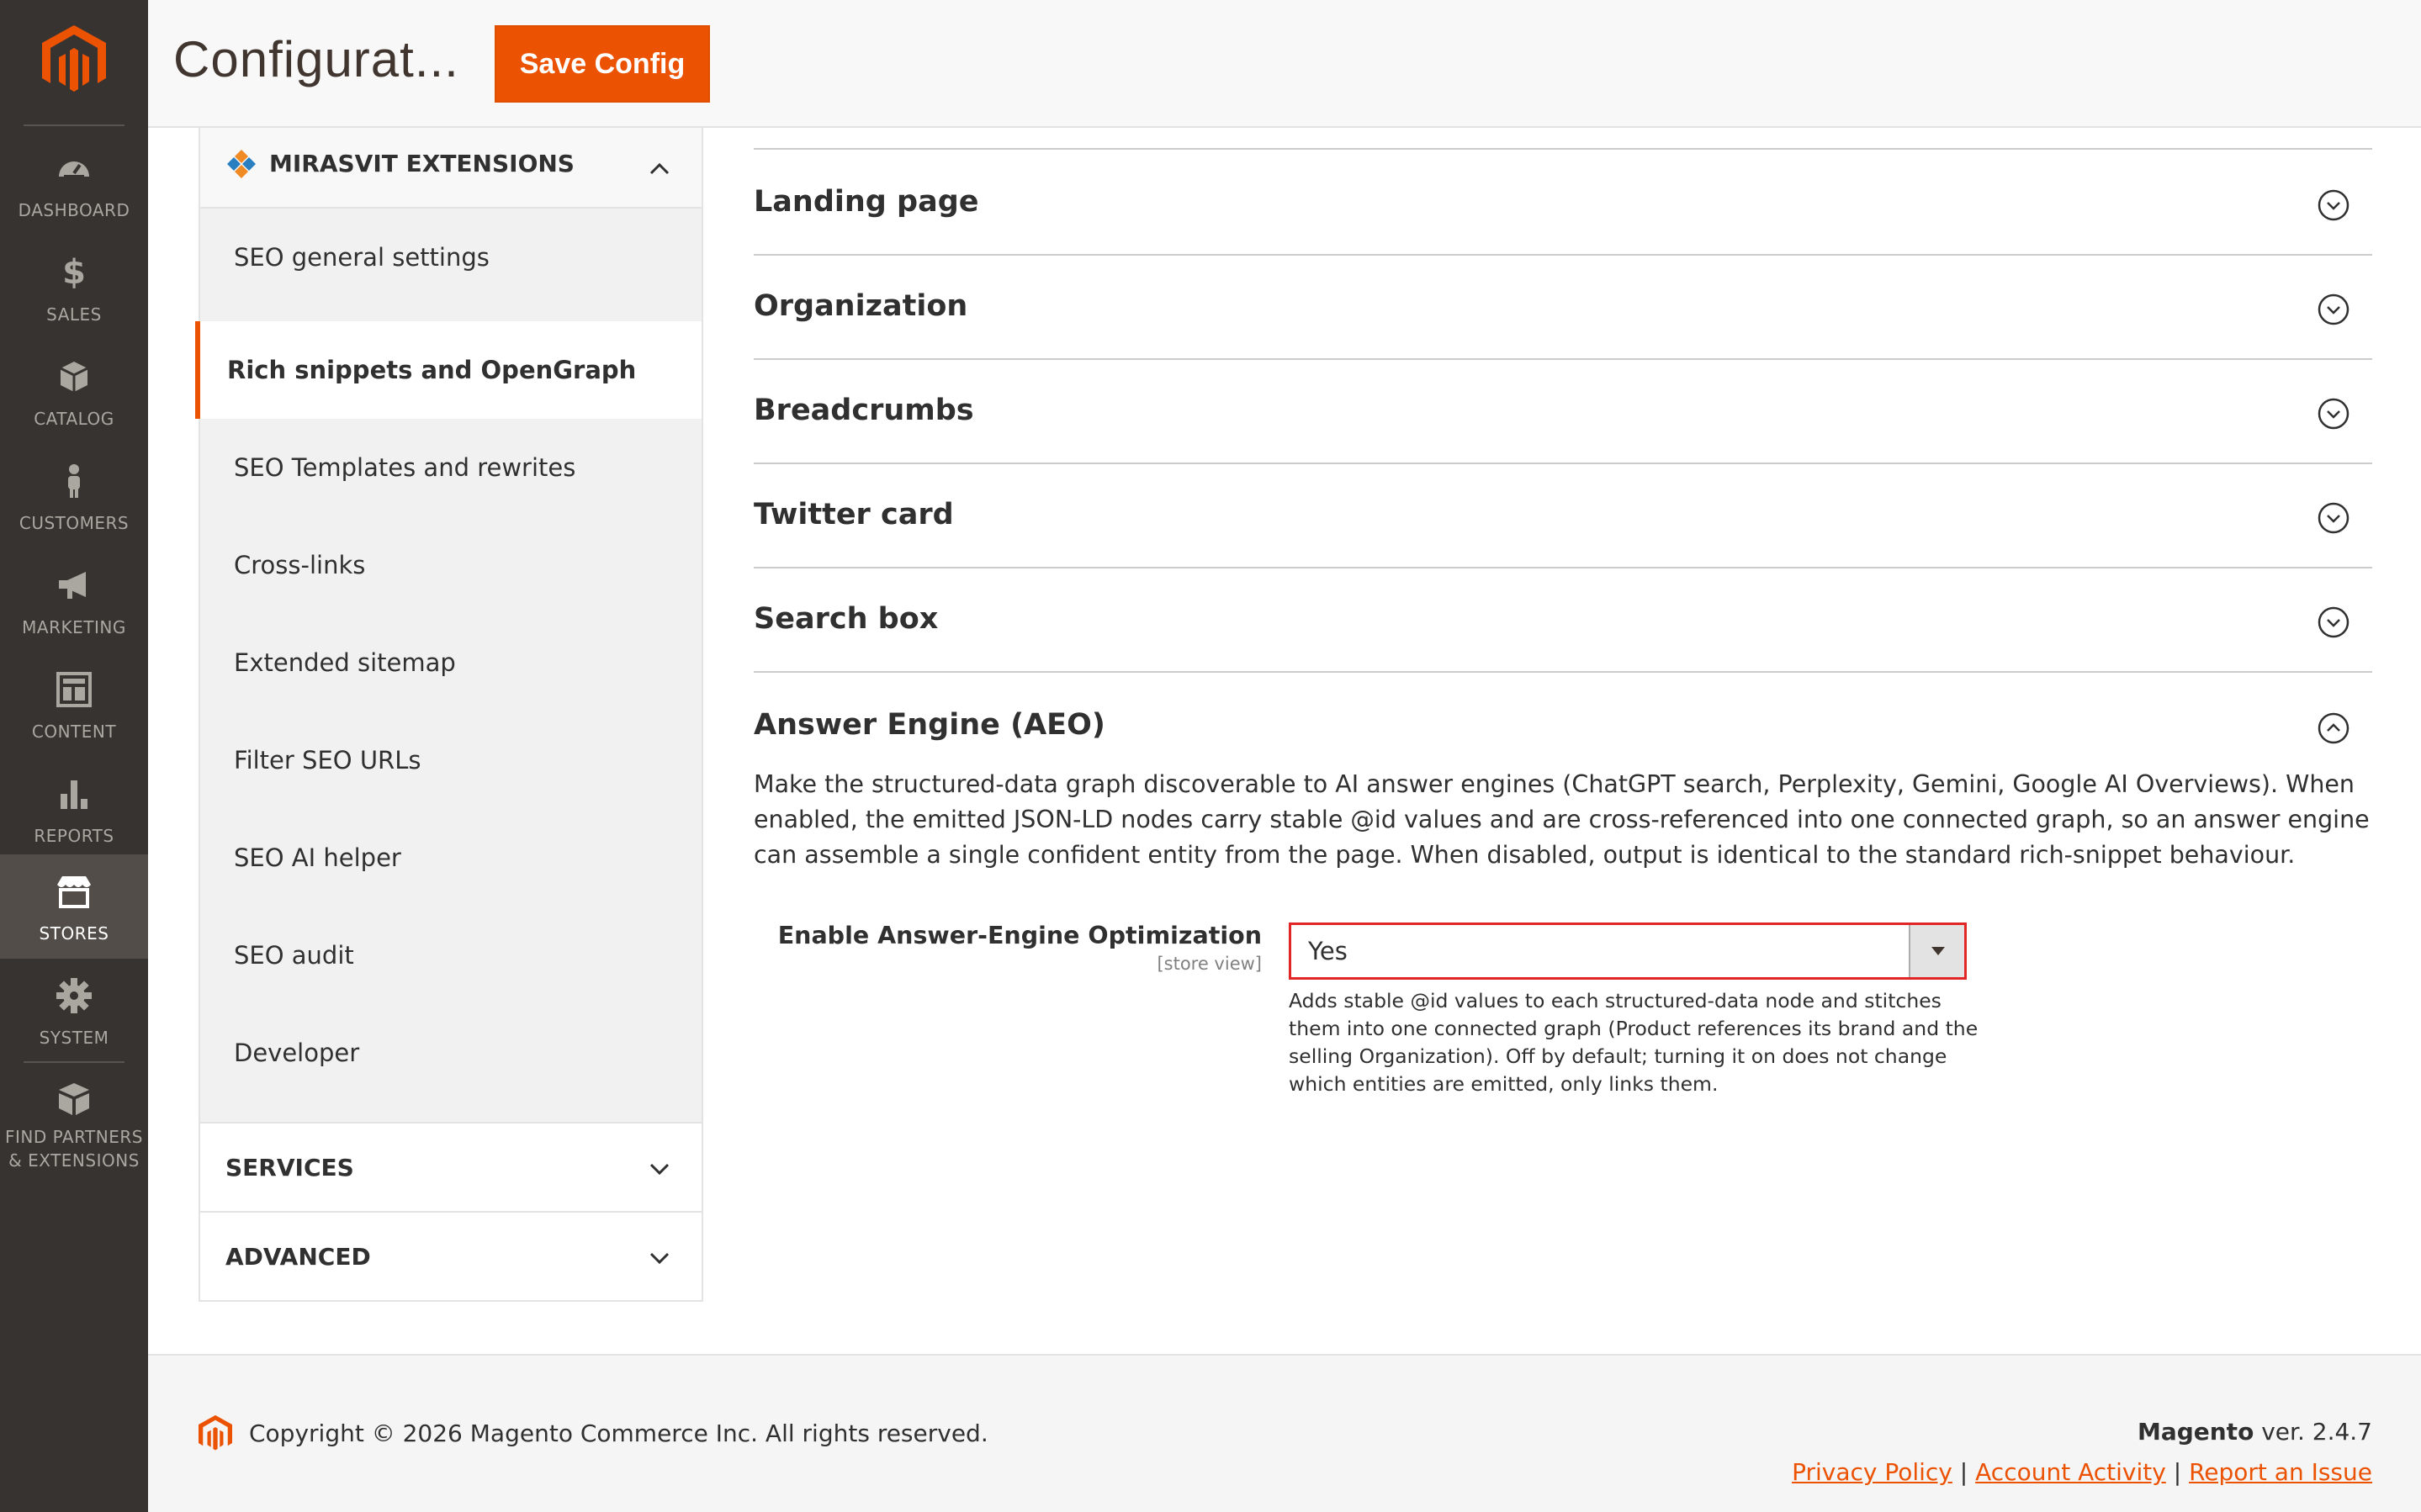  What do you see at coordinates (930, 725) in the screenshot?
I see `section-title-aeo: Answer Engine (AEO)` at bounding box center [930, 725].